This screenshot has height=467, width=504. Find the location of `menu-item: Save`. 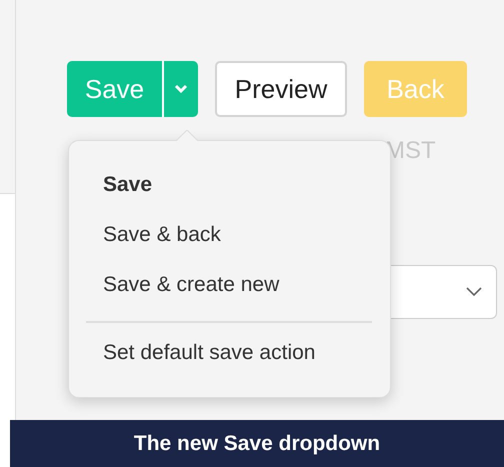

menu-item: Save is located at coordinates (127, 188).